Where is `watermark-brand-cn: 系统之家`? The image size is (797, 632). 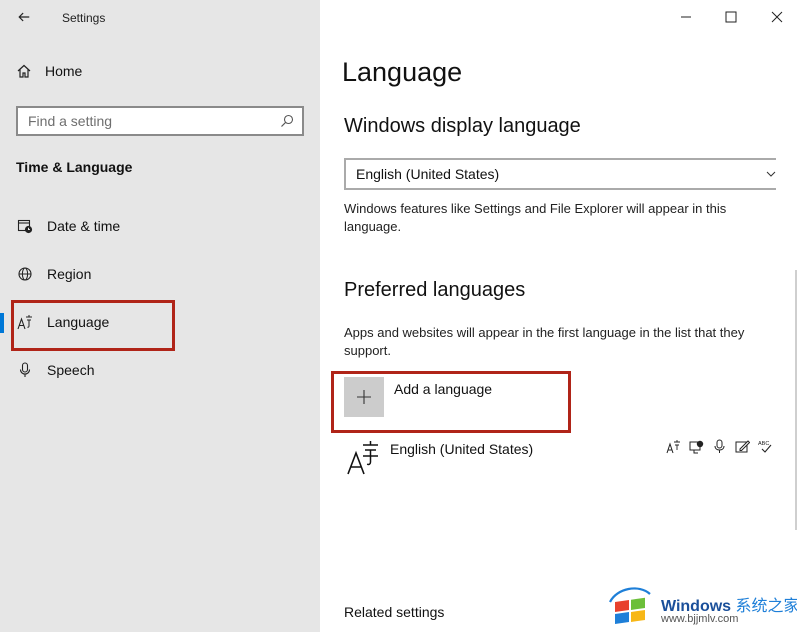
watermark-brand-cn: 系统之家 is located at coordinates (766, 606).